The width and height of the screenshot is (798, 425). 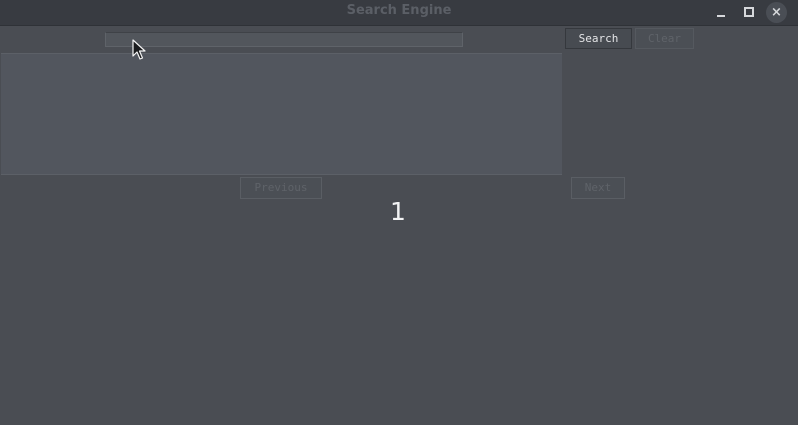 What do you see at coordinates (399, 10) in the screenshot?
I see `window-title: Search Engine` at bounding box center [399, 10].